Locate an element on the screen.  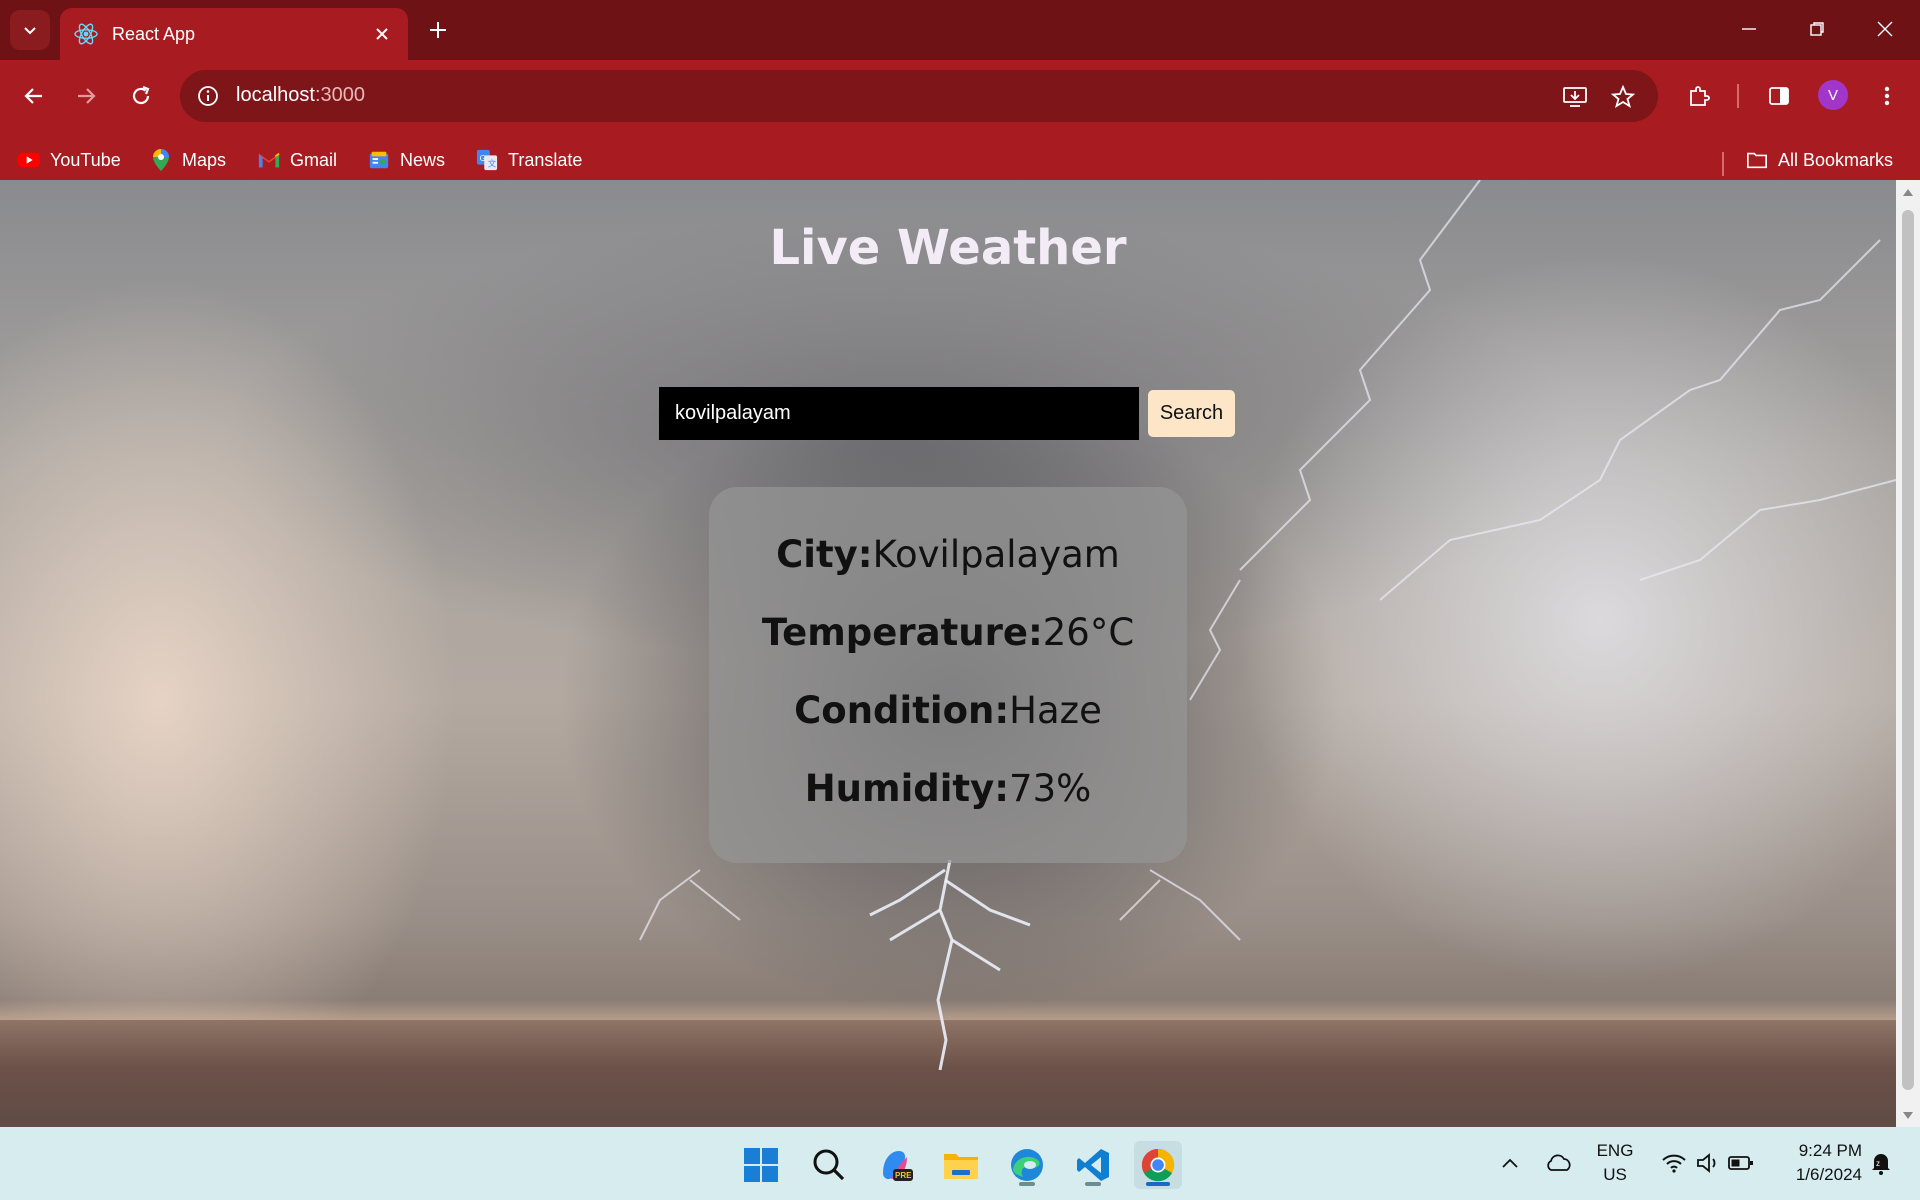
chevron-up-icon is located at coordinates (1510, 1163).